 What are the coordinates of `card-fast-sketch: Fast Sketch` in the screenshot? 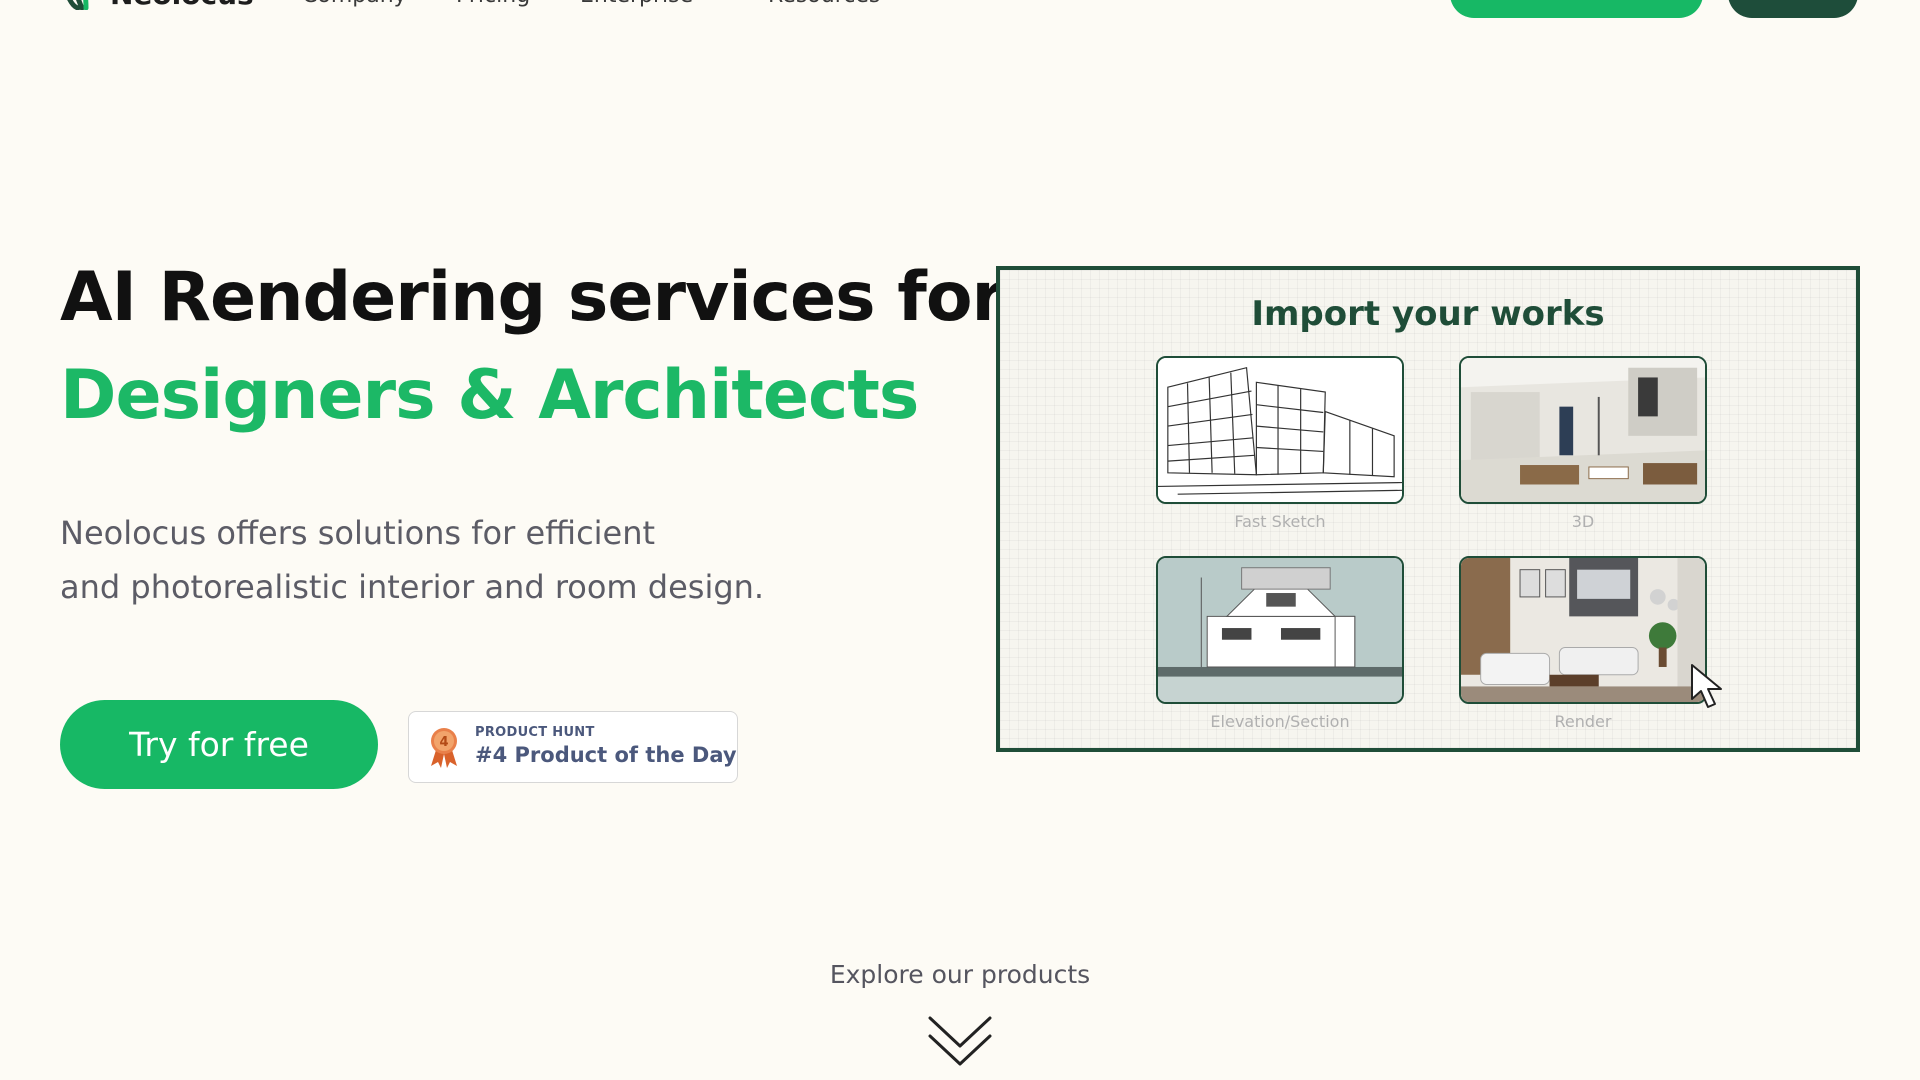 It's located at (1280, 443).